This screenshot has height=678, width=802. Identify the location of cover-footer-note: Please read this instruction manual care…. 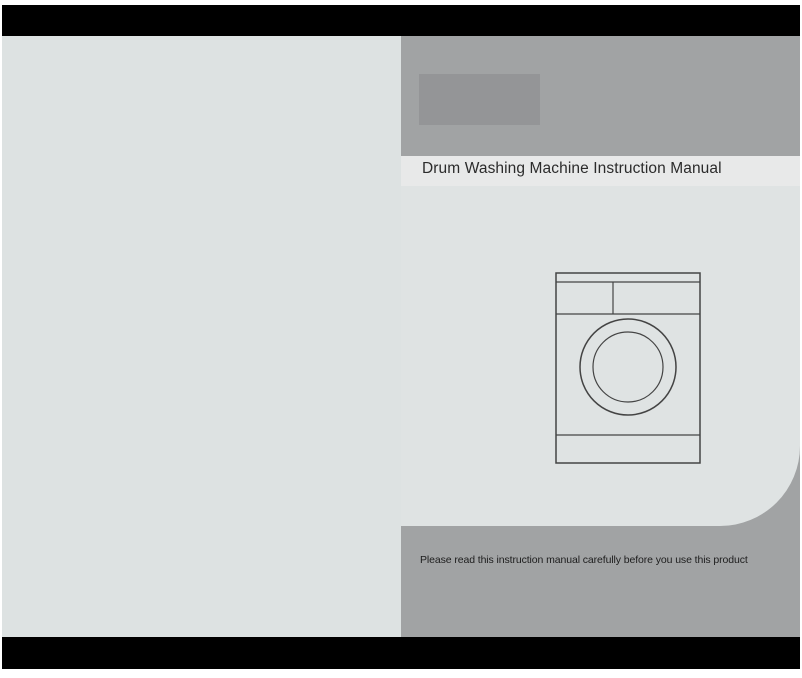
(584, 560).